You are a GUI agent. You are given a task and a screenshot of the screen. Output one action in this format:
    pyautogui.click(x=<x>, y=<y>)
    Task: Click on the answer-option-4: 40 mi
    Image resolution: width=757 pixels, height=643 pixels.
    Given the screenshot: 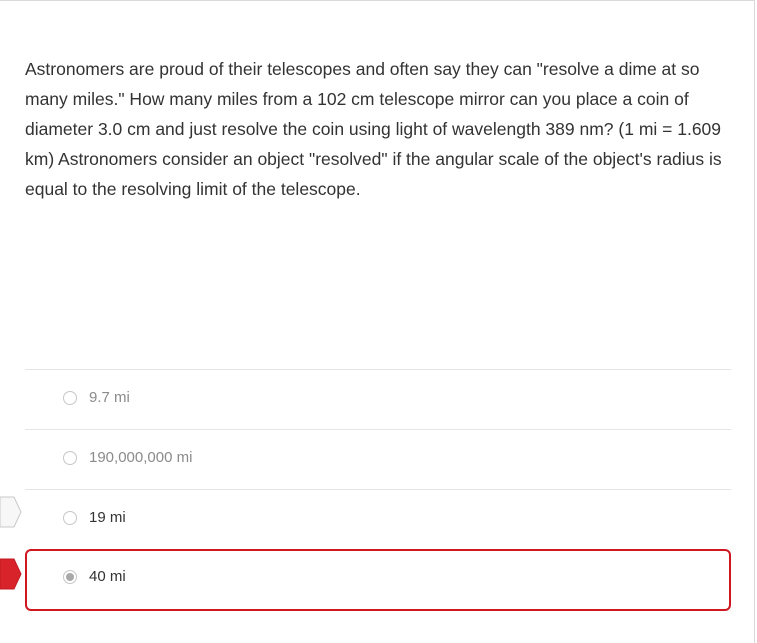 What is the action you would take?
    pyautogui.click(x=378, y=580)
    